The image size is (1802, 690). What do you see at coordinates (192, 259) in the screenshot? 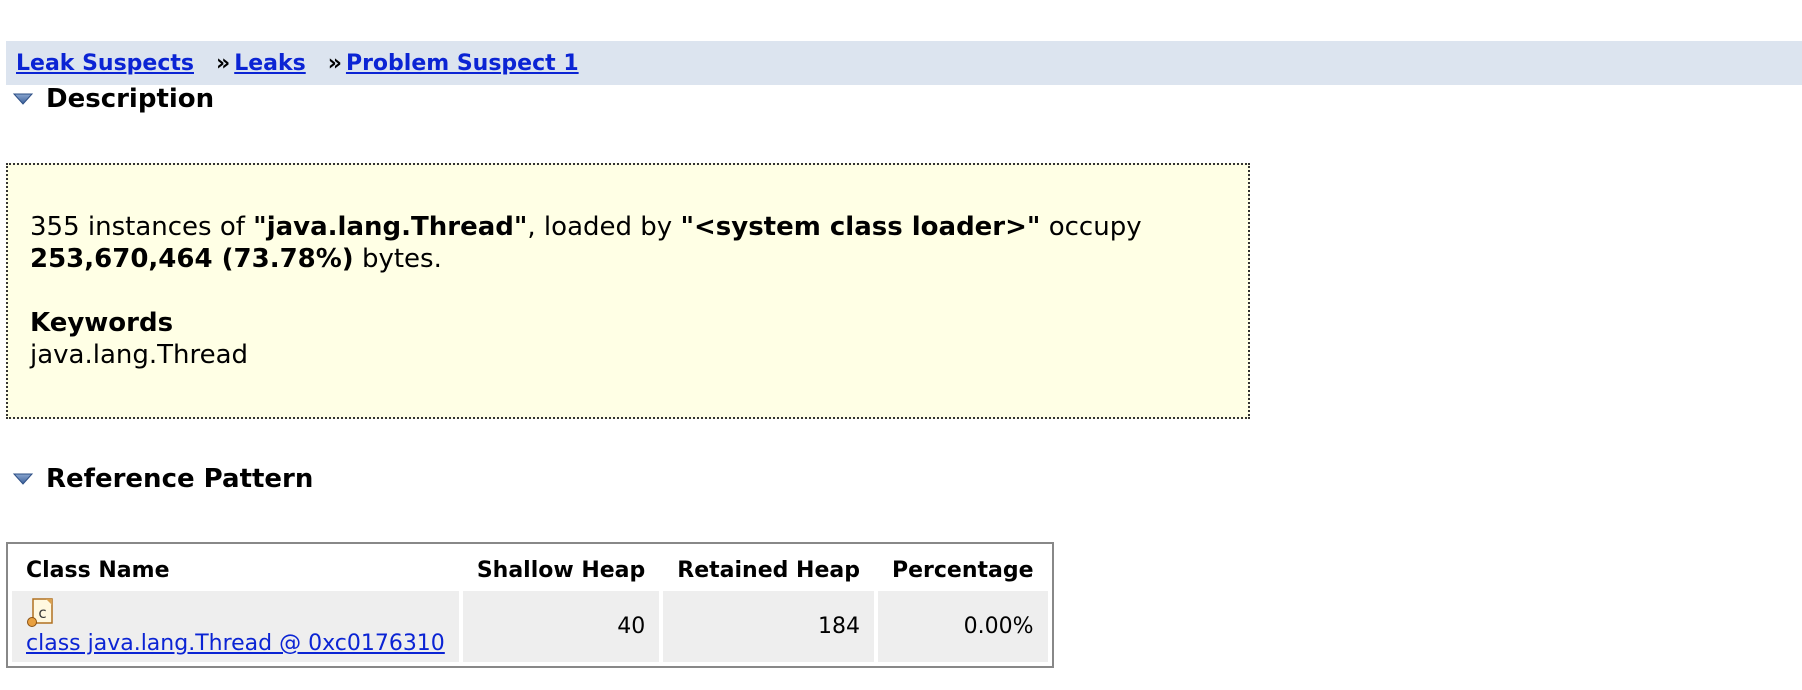
I see `retained-size-text: 253,670,464 (73.78%)` at bounding box center [192, 259].